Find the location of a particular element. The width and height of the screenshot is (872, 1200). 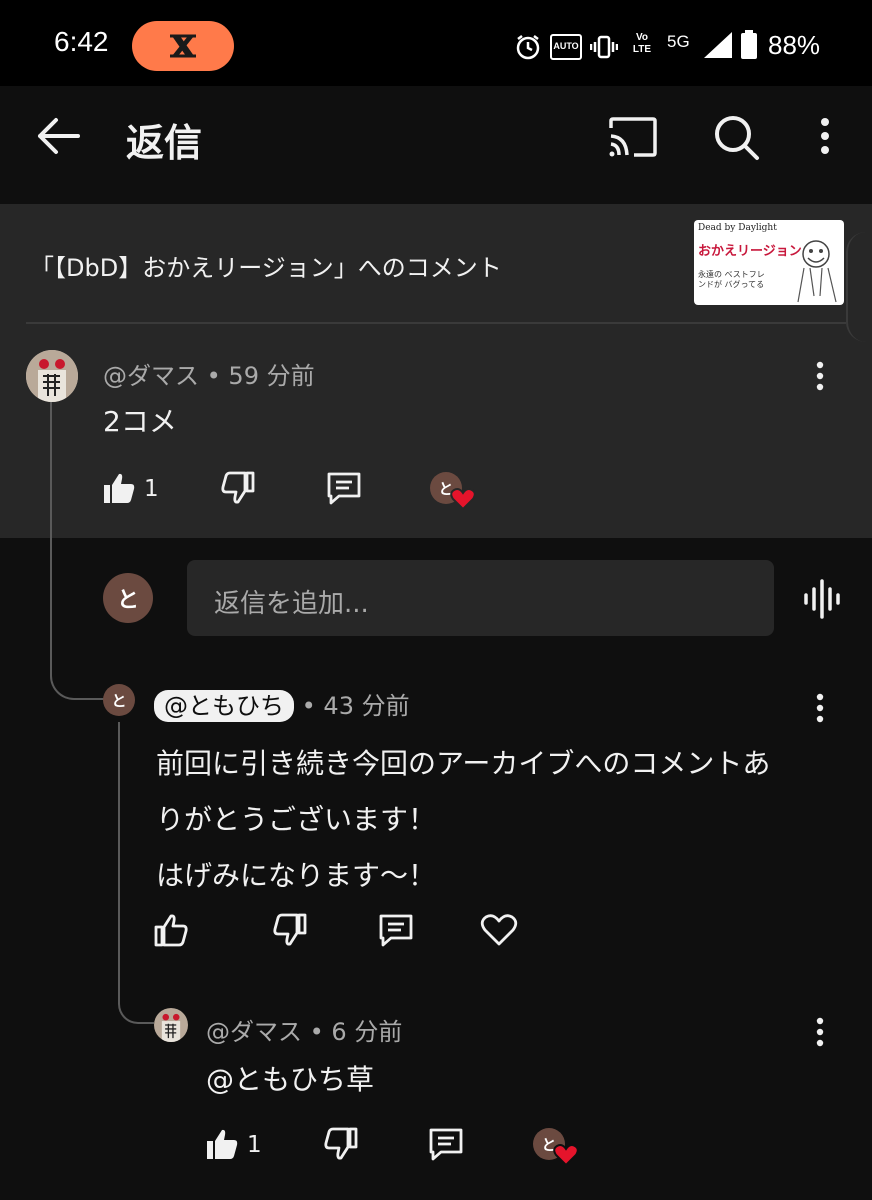

reply-meta: @ともひち • 43 分前 is located at coordinates (282, 704).